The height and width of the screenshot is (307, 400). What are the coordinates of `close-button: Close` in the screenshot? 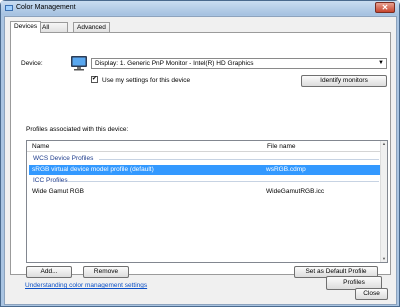 It's located at (371, 294).